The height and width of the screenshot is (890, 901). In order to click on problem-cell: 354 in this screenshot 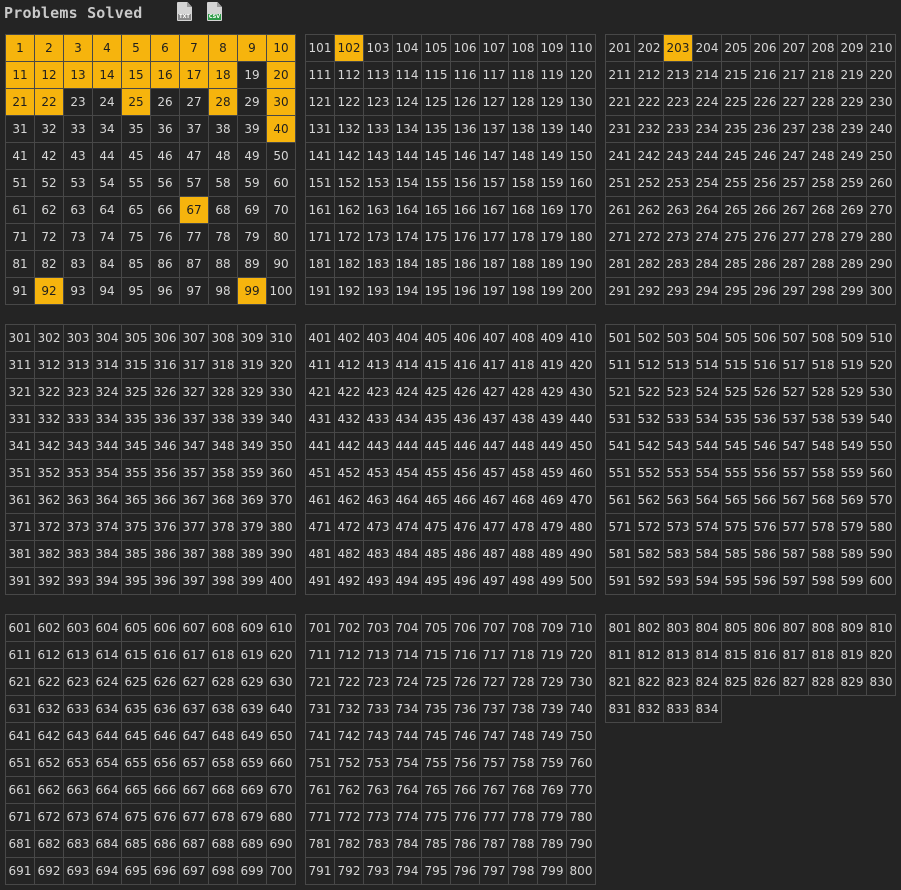, I will do `click(107, 473)`.